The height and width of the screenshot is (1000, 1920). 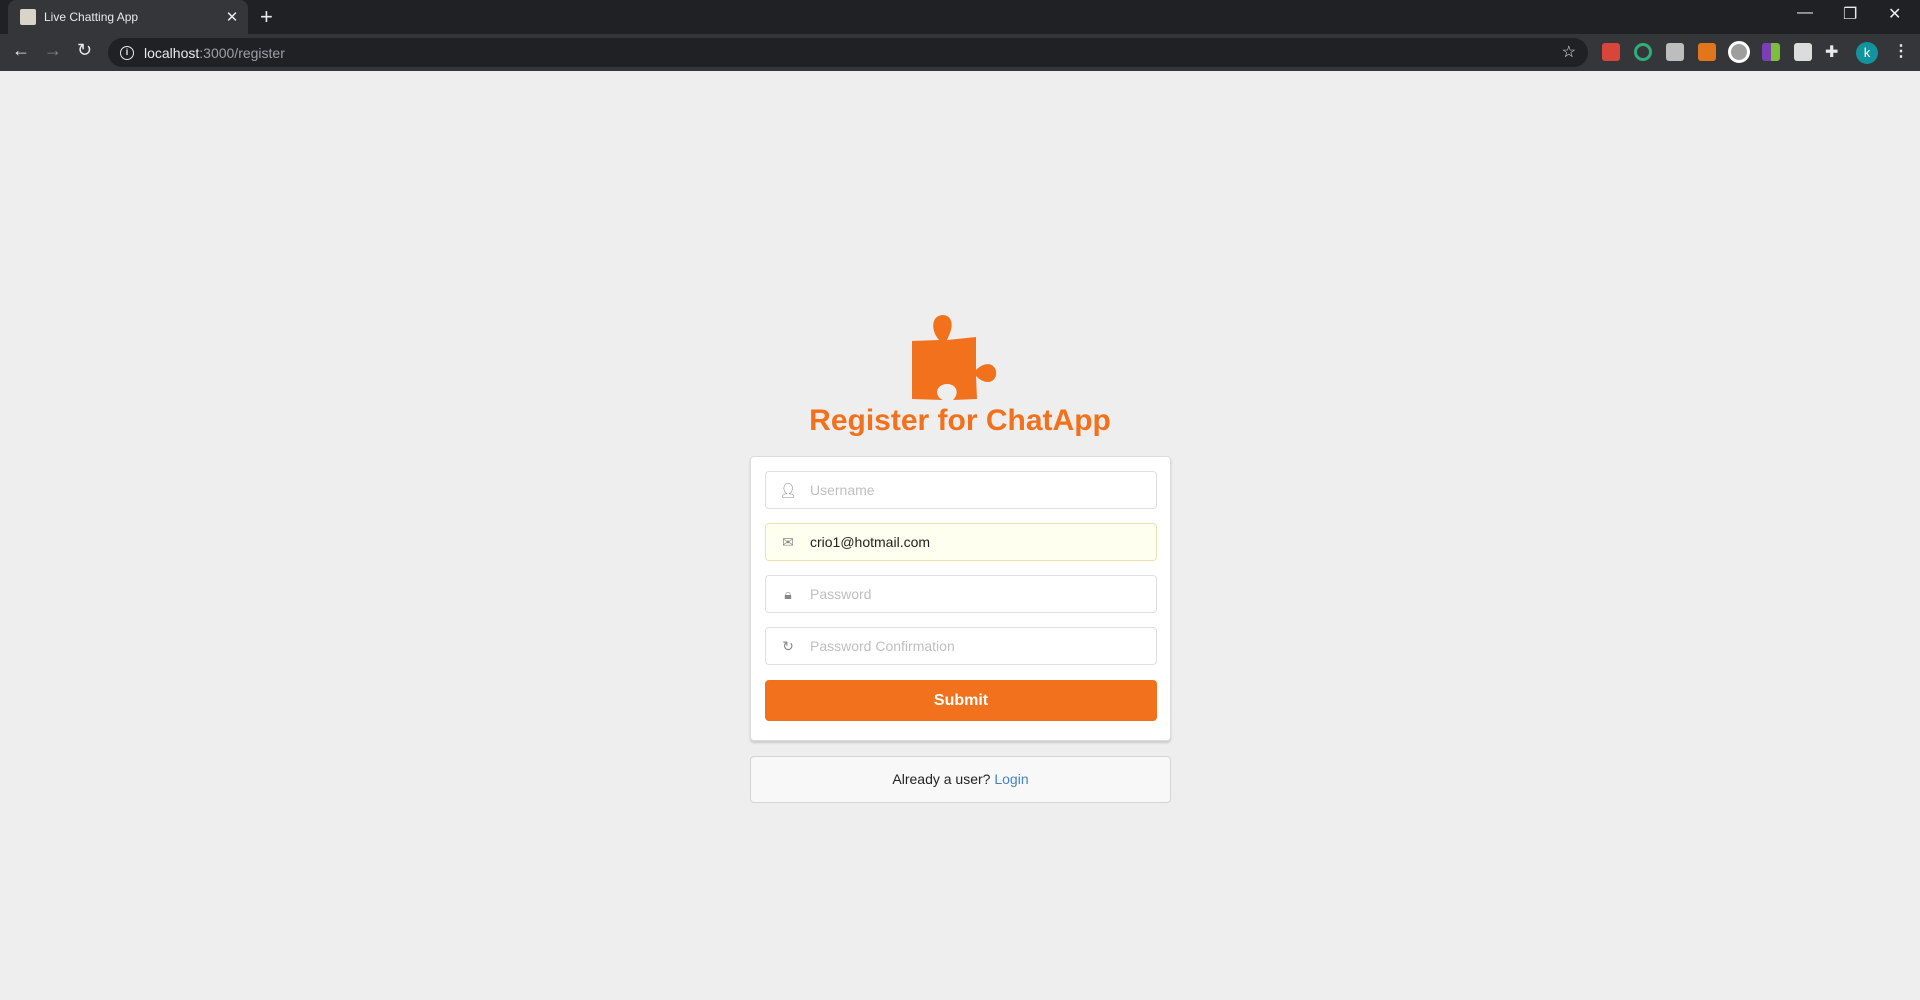 I want to click on extension-sync-icon, so click(x=1739, y=52).